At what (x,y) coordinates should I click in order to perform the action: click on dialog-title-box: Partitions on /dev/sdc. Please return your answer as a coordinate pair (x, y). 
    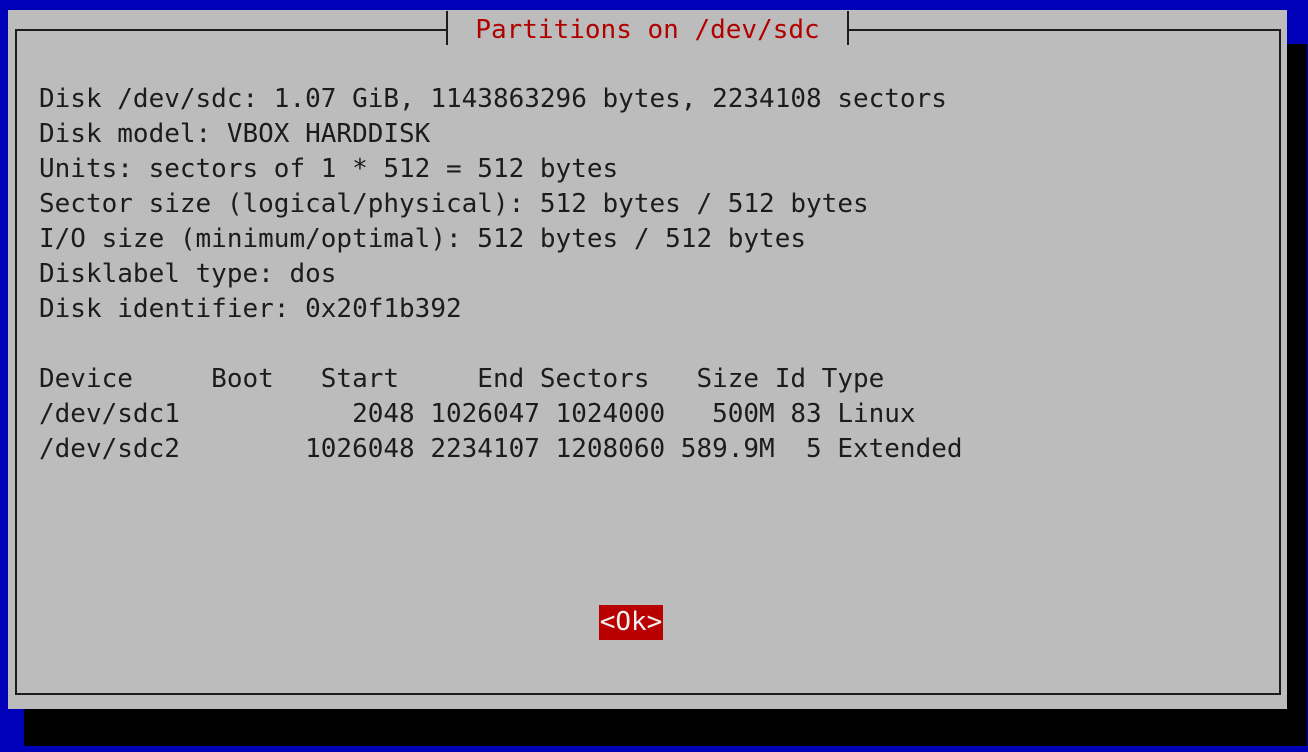
    Looking at the image, I should click on (647, 28).